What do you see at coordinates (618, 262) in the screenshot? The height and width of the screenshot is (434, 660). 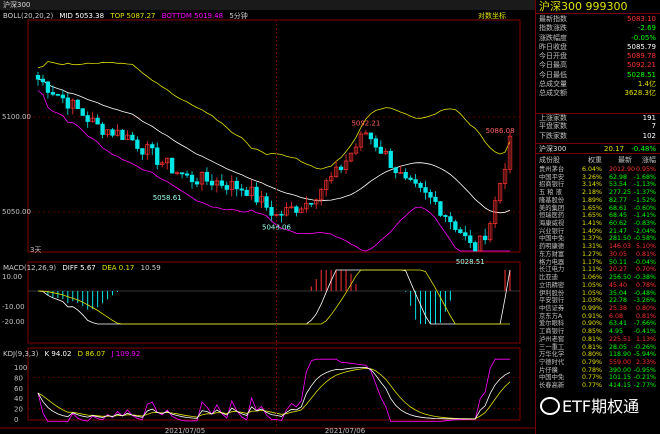 I see `stock-price: 50.11` at bounding box center [618, 262].